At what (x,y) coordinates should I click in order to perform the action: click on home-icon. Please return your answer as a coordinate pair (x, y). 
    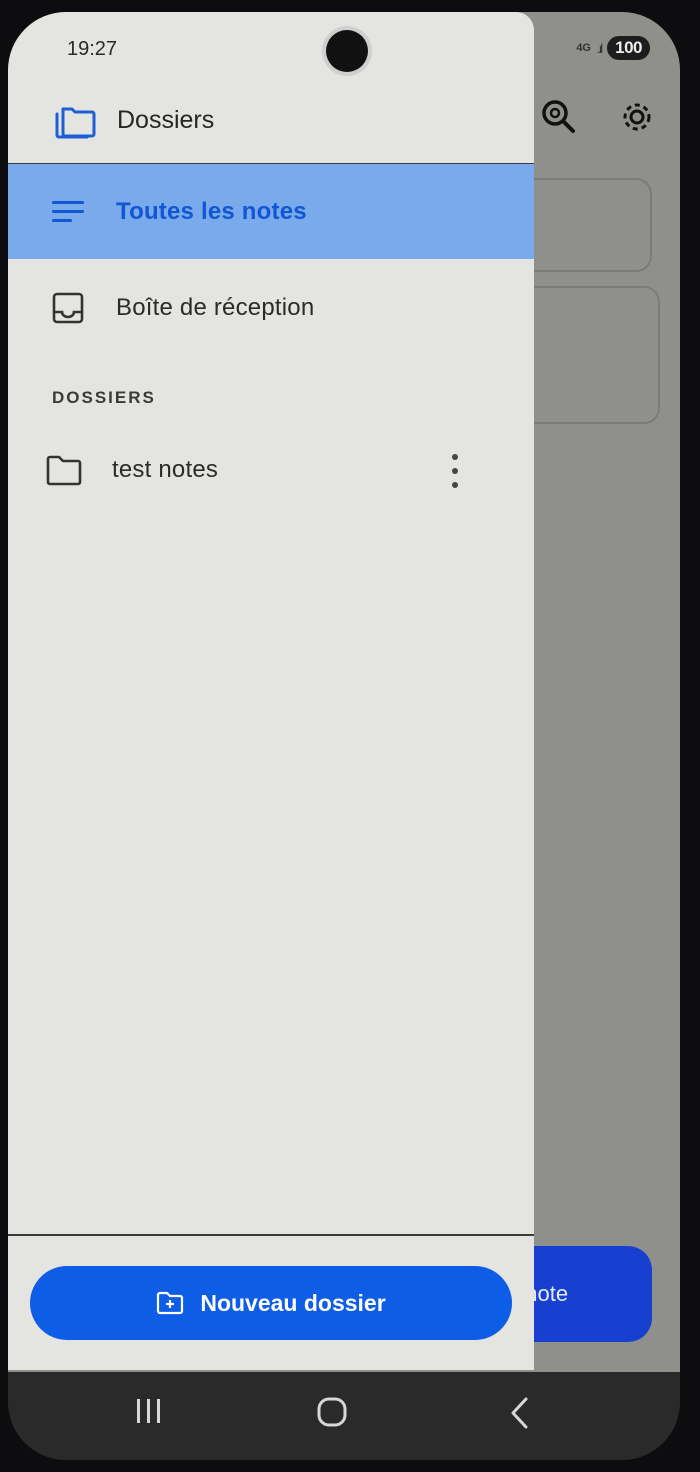
    Looking at the image, I should click on (332, 1412).